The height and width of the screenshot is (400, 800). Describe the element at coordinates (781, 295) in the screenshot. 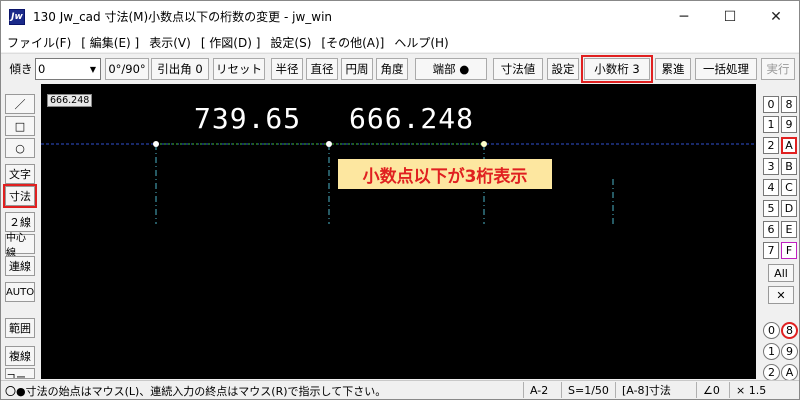

I see `cross-icon: ✕` at that location.